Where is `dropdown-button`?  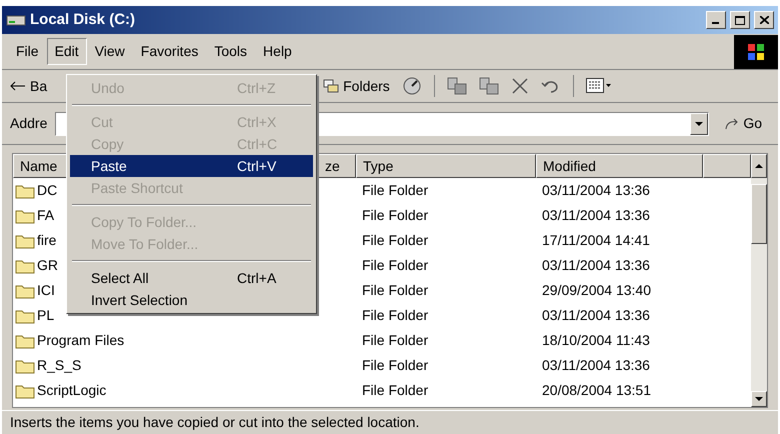
dropdown-button is located at coordinates (699, 123).